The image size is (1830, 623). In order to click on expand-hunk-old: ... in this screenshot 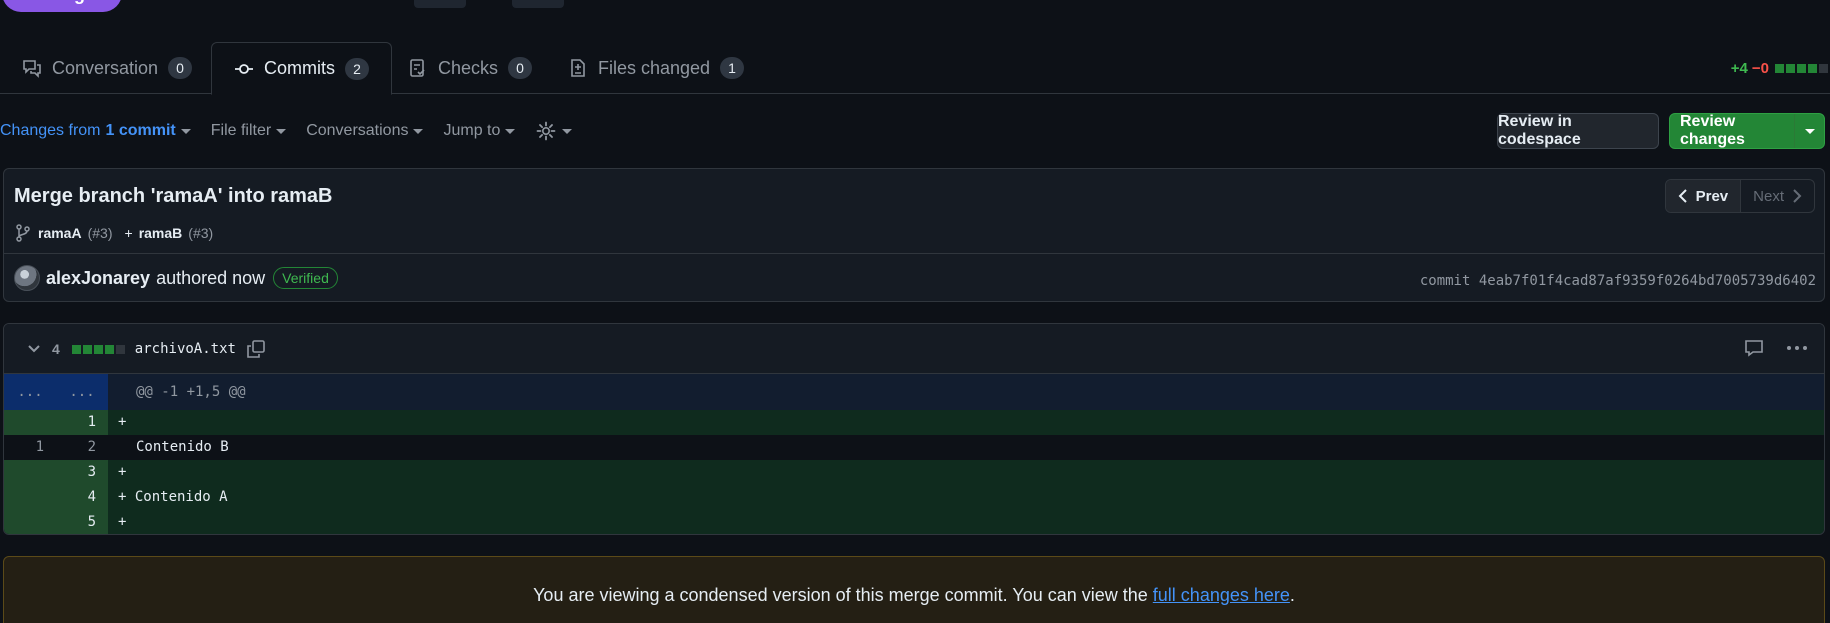, I will do `click(30, 392)`.